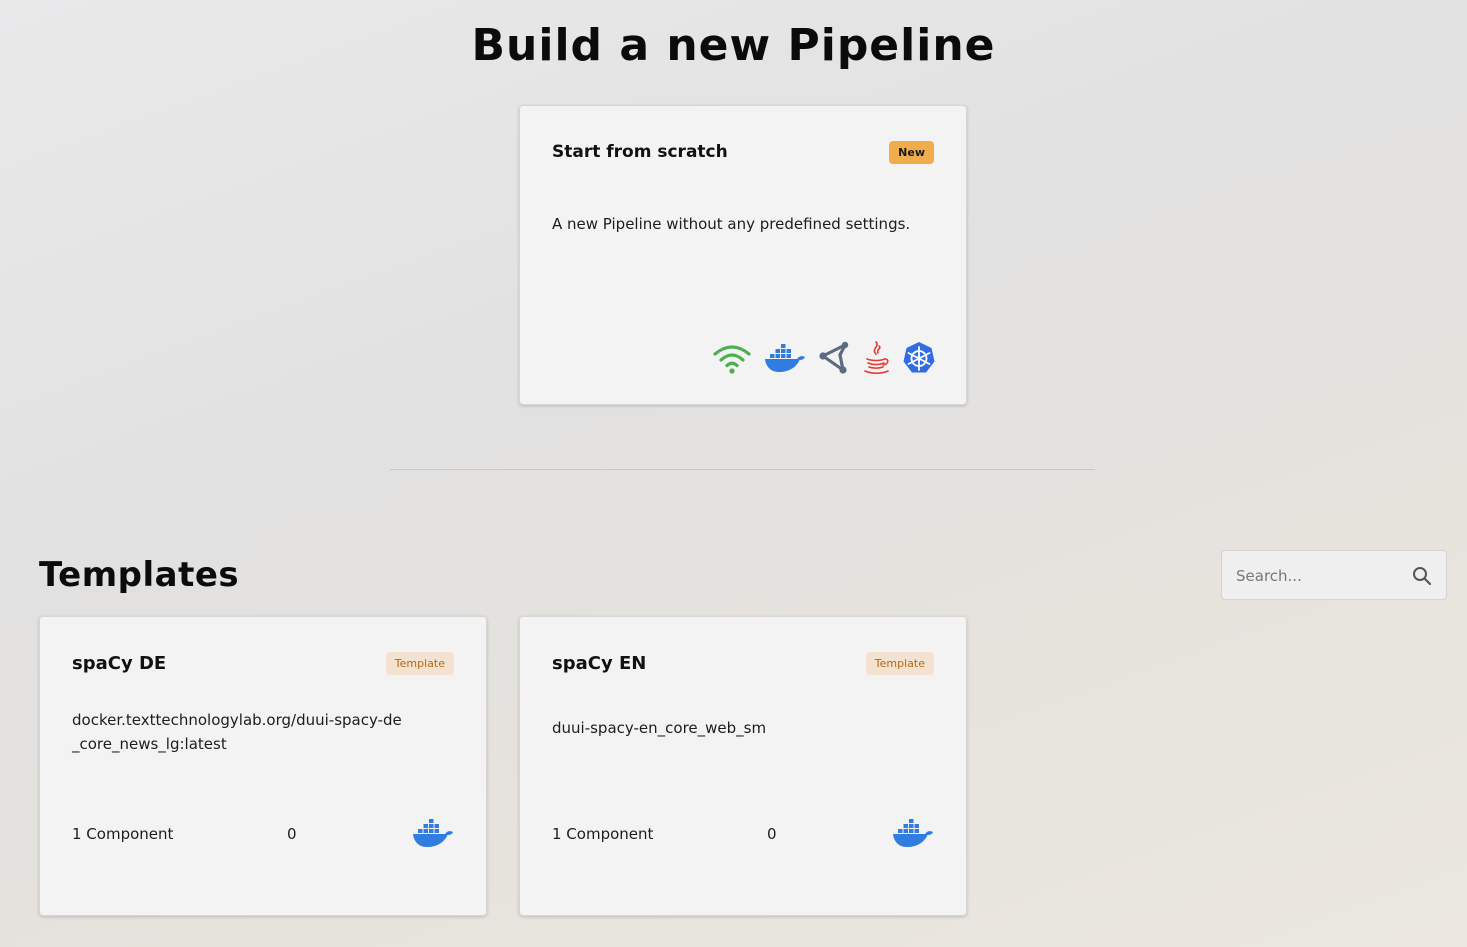 The height and width of the screenshot is (947, 1467). Describe the element at coordinates (139, 575) in the screenshot. I see `templates-heading: Templates` at that location.